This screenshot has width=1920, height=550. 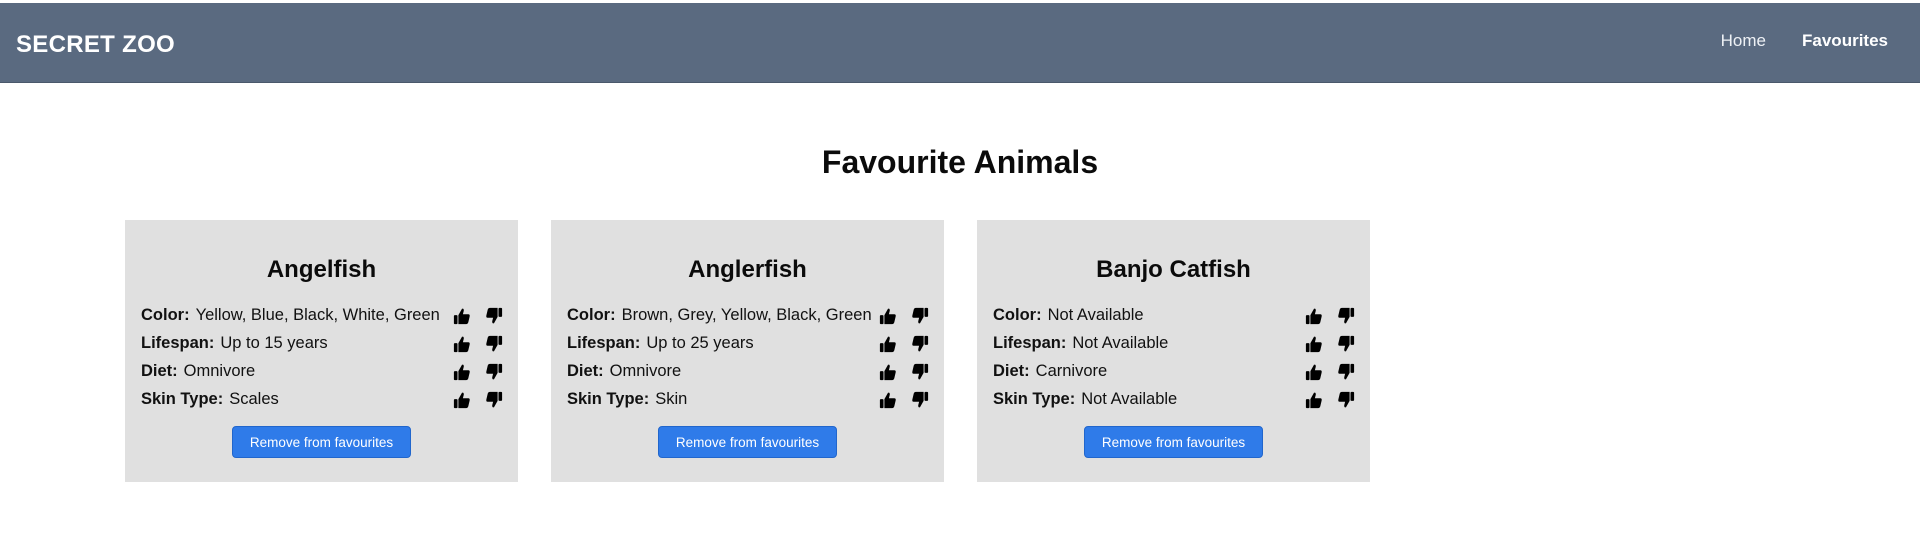 What do you see at coordinates (749, 399) in the screenshot?
I see `attribute-row-skin-type: Skin Type: Skin` at bounding box center [749, 399].